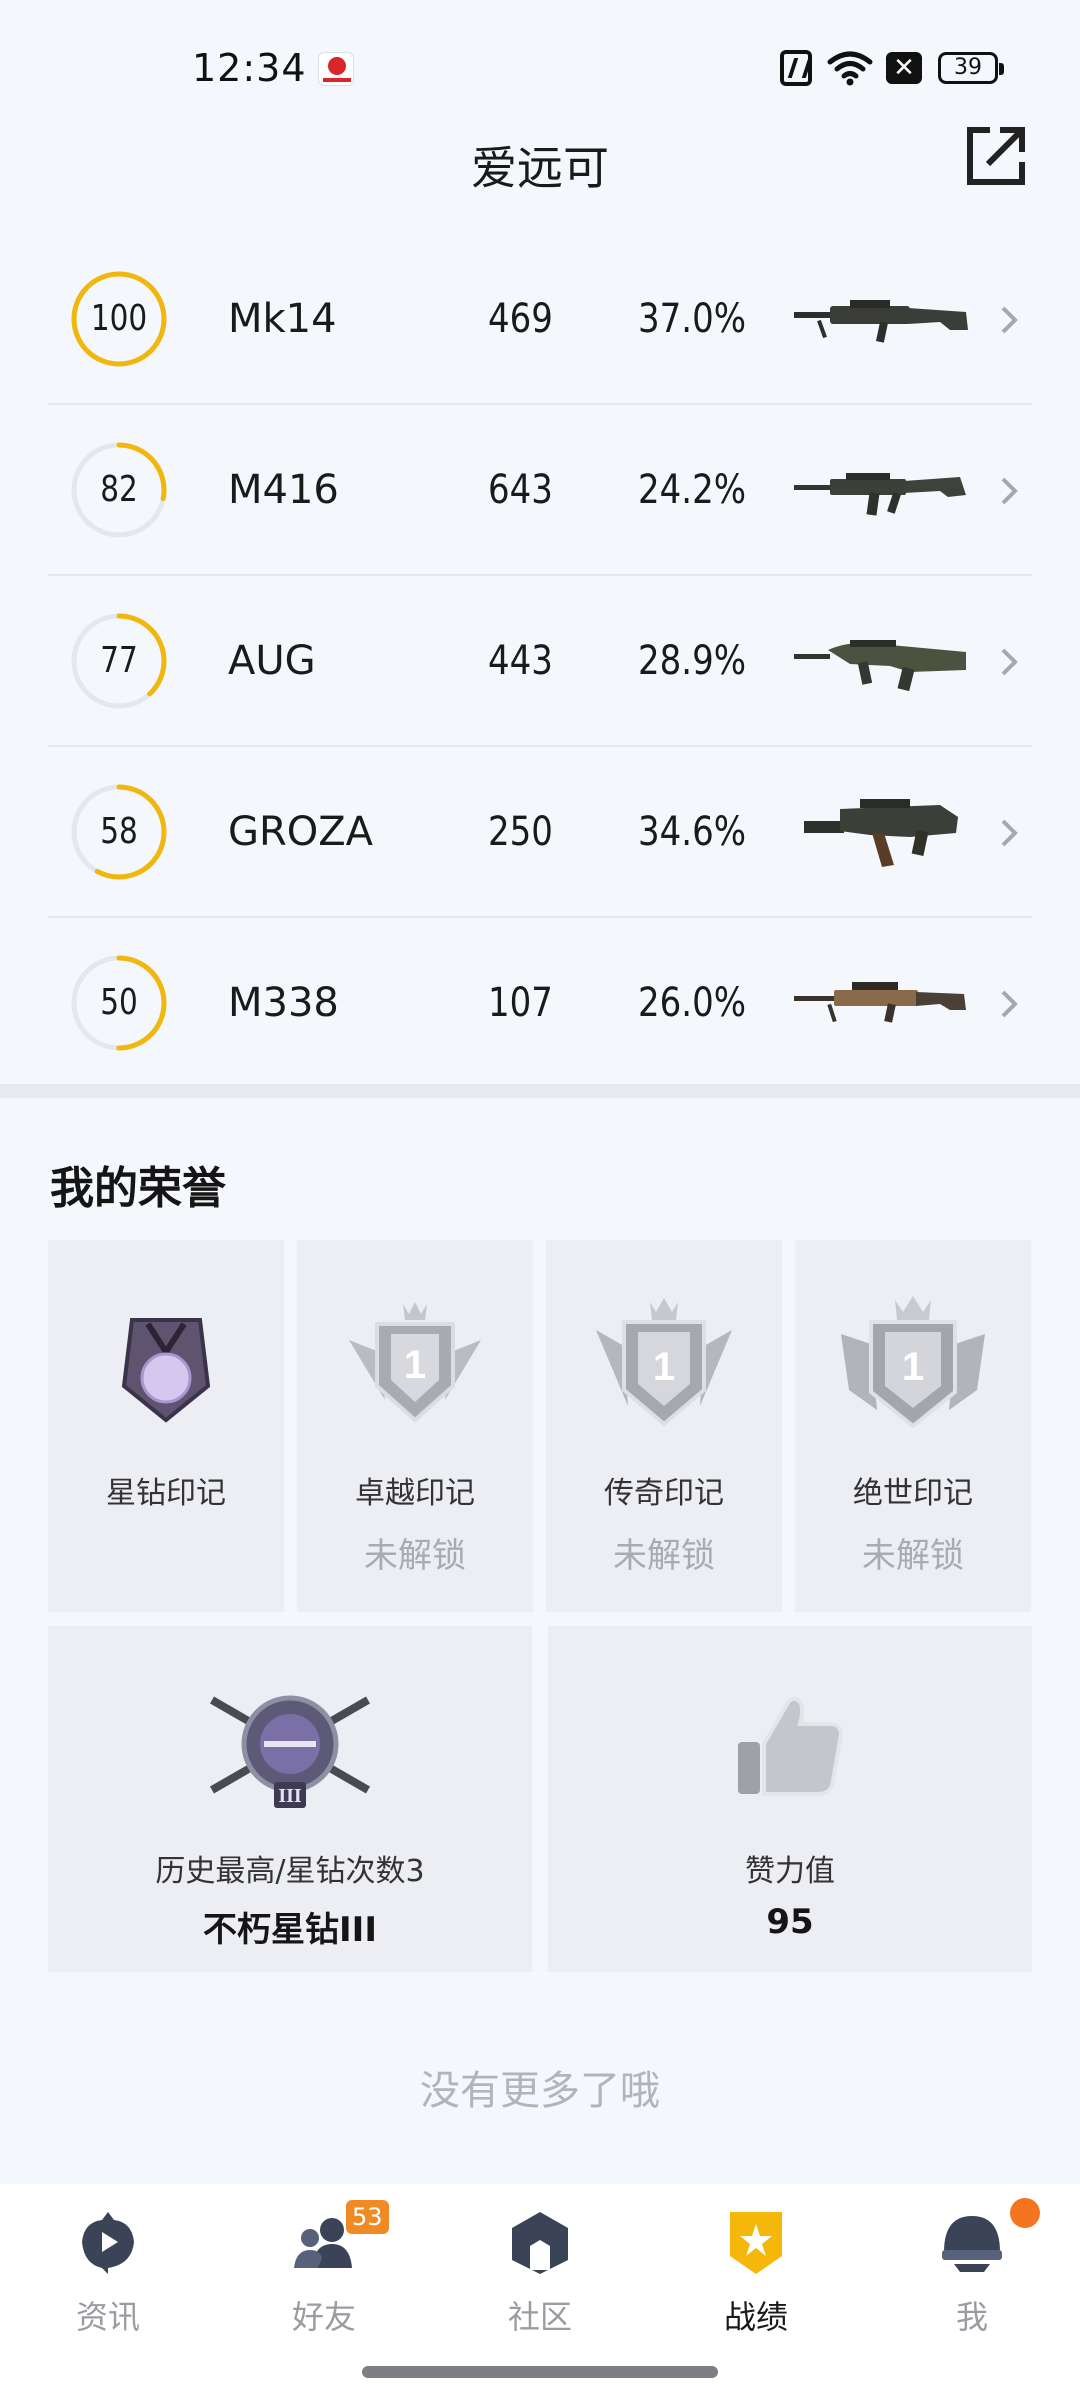  I want to click on community-icon, so click(540, 2243).